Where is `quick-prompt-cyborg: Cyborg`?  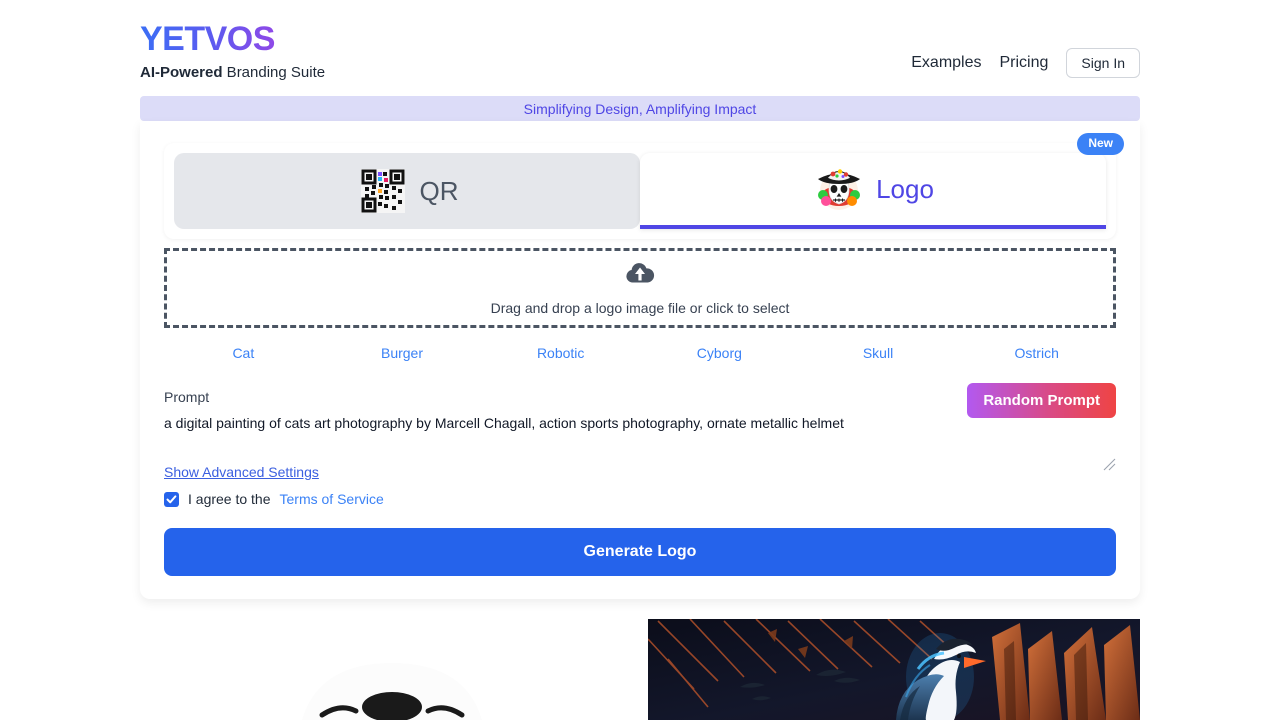 quick-prompt-cyborg: Cyborg is located at coordinates (719, 353).